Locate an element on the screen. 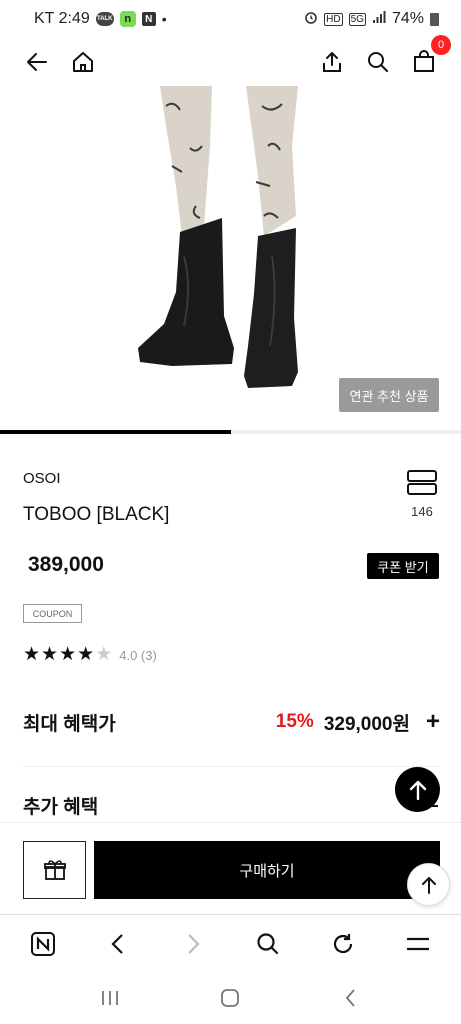 The width and height of the screenshot is (461, 1024). scroll-to-top-button is located at coordinates (417, 789).